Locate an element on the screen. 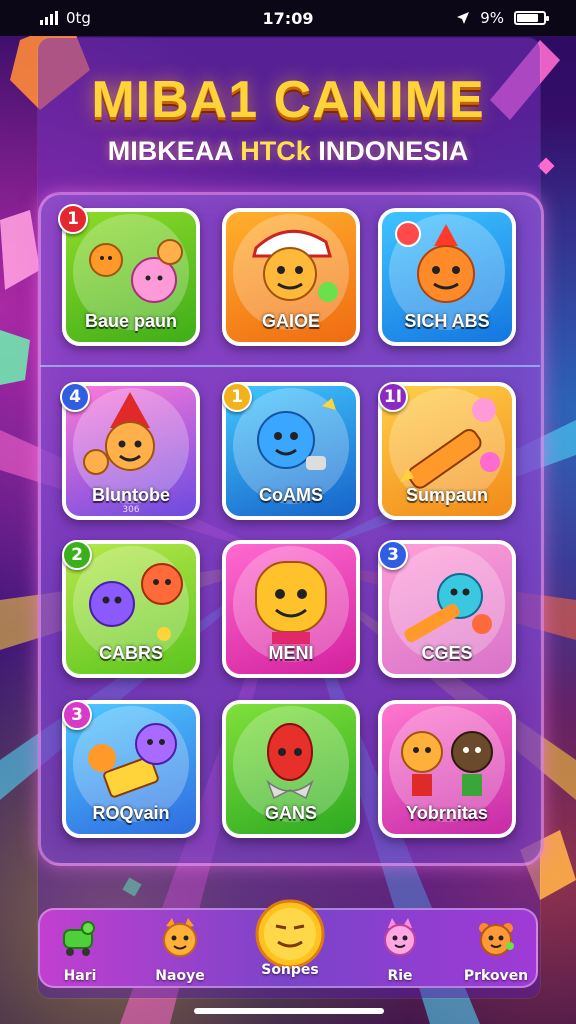  tile-label: SICH ABS is located at coordinates (447, 321).